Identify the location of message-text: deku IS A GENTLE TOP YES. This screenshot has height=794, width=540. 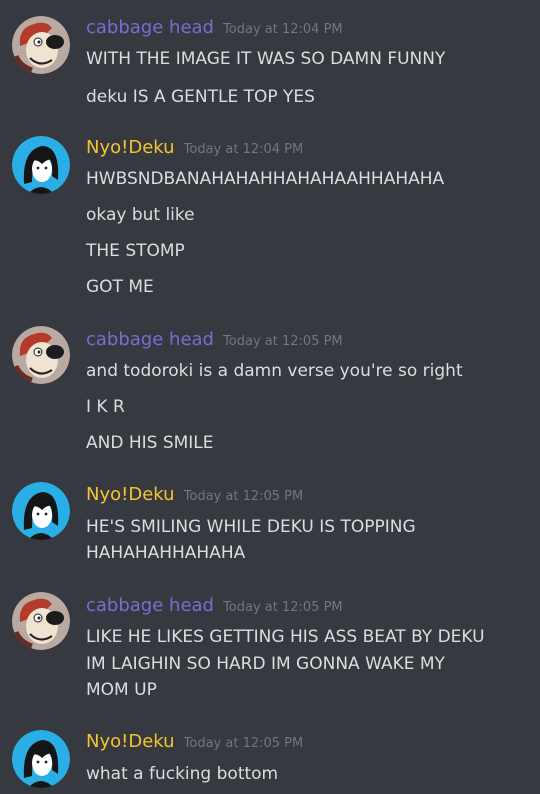
(200, 97).